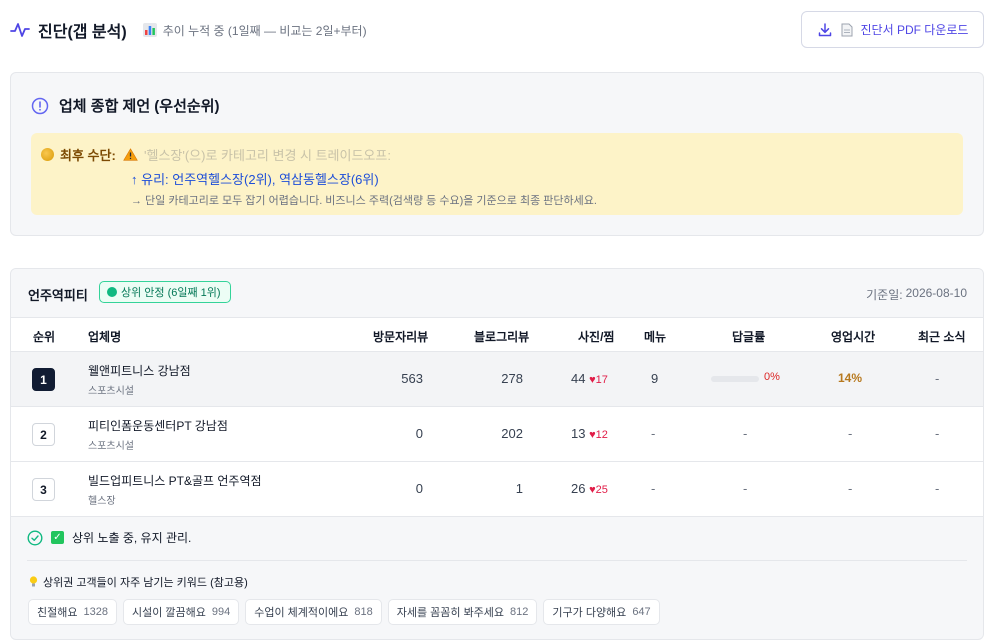 The image size is (997, 643). I want to click on col-reply-rate: 답글률, so click(749, 337).